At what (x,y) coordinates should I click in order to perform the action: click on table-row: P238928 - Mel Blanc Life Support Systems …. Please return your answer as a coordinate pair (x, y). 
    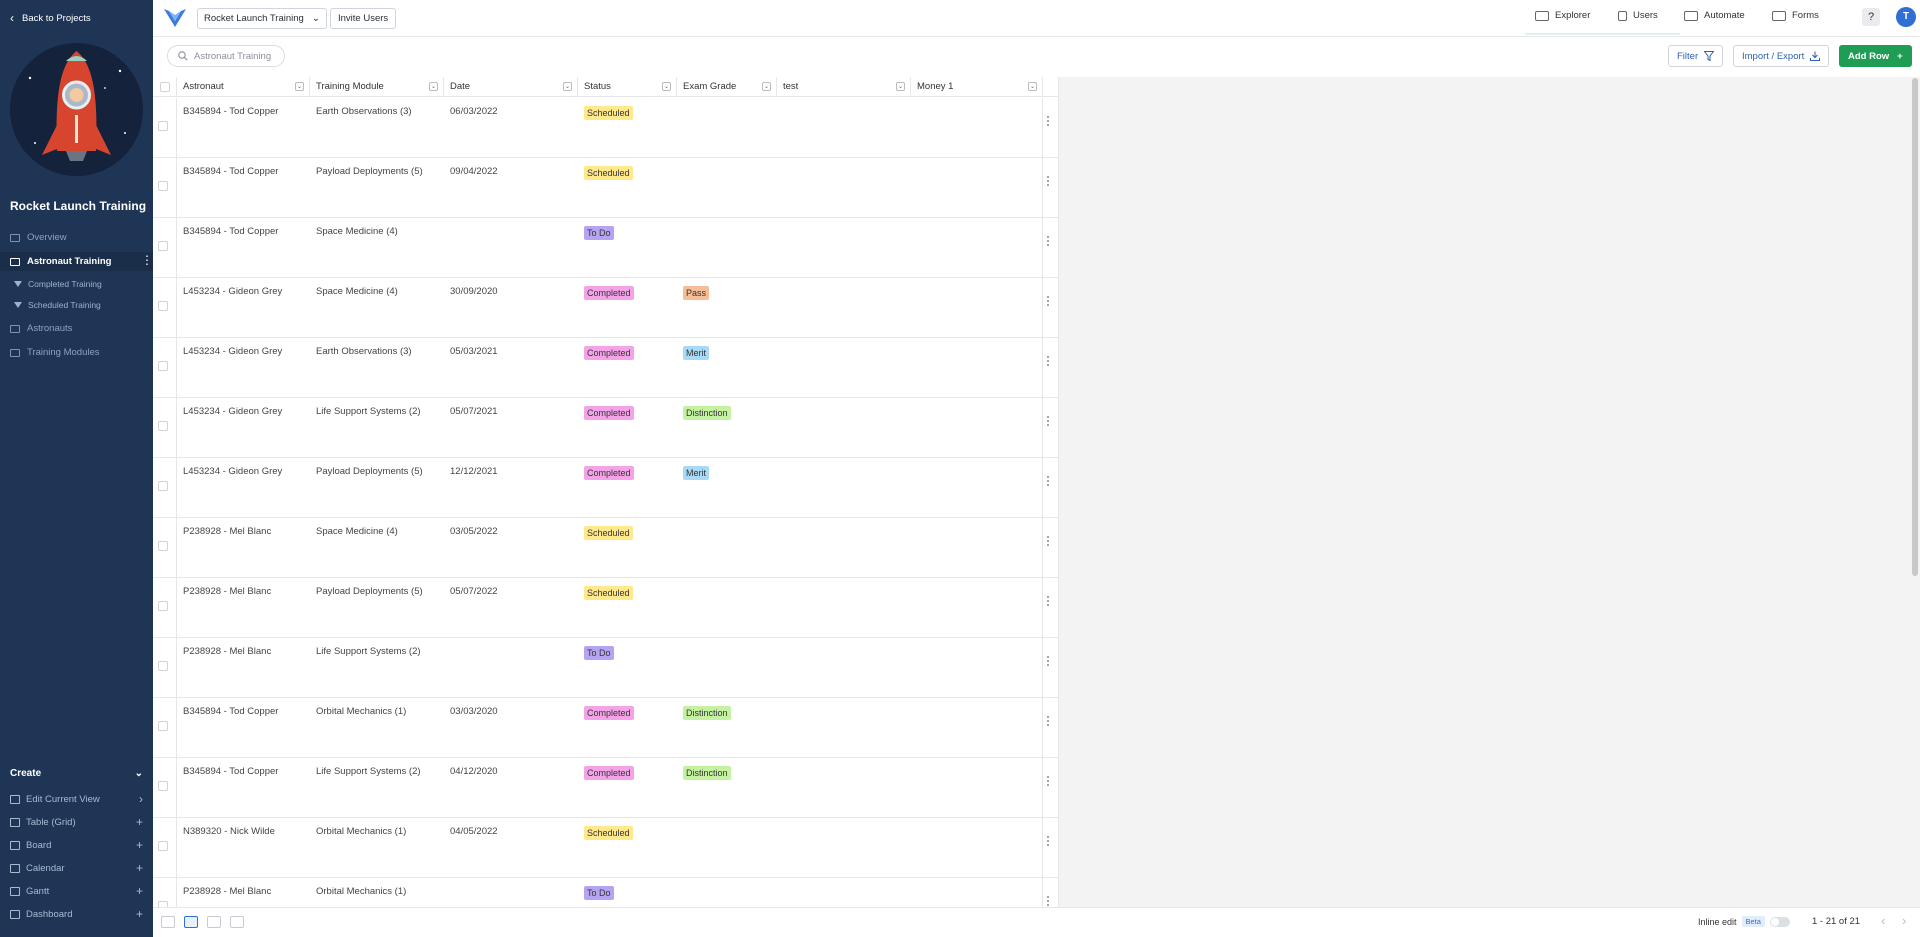
    Looking at the image, I should click on (605, 668).